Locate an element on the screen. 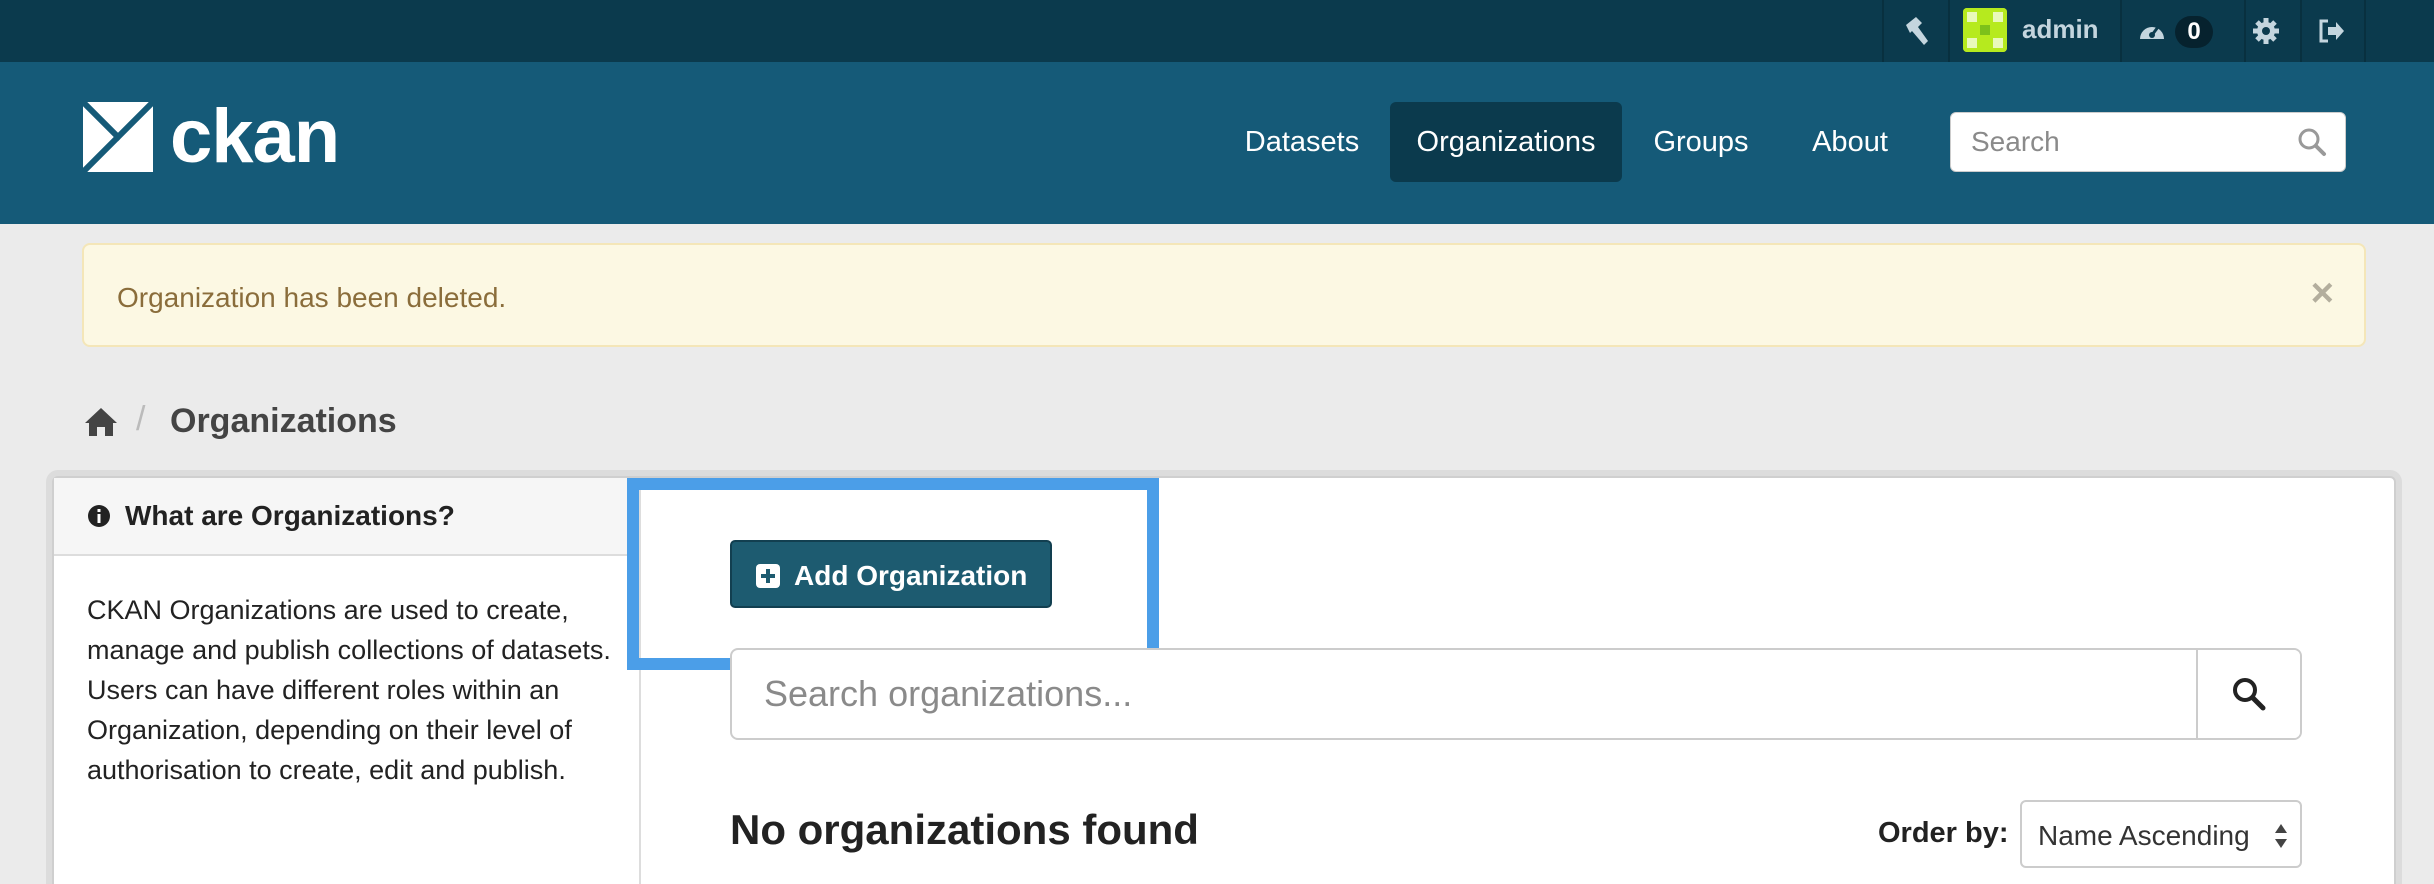 The image size is (2434, 884). close-alert-button: × is located at coordinates (2322, 293).